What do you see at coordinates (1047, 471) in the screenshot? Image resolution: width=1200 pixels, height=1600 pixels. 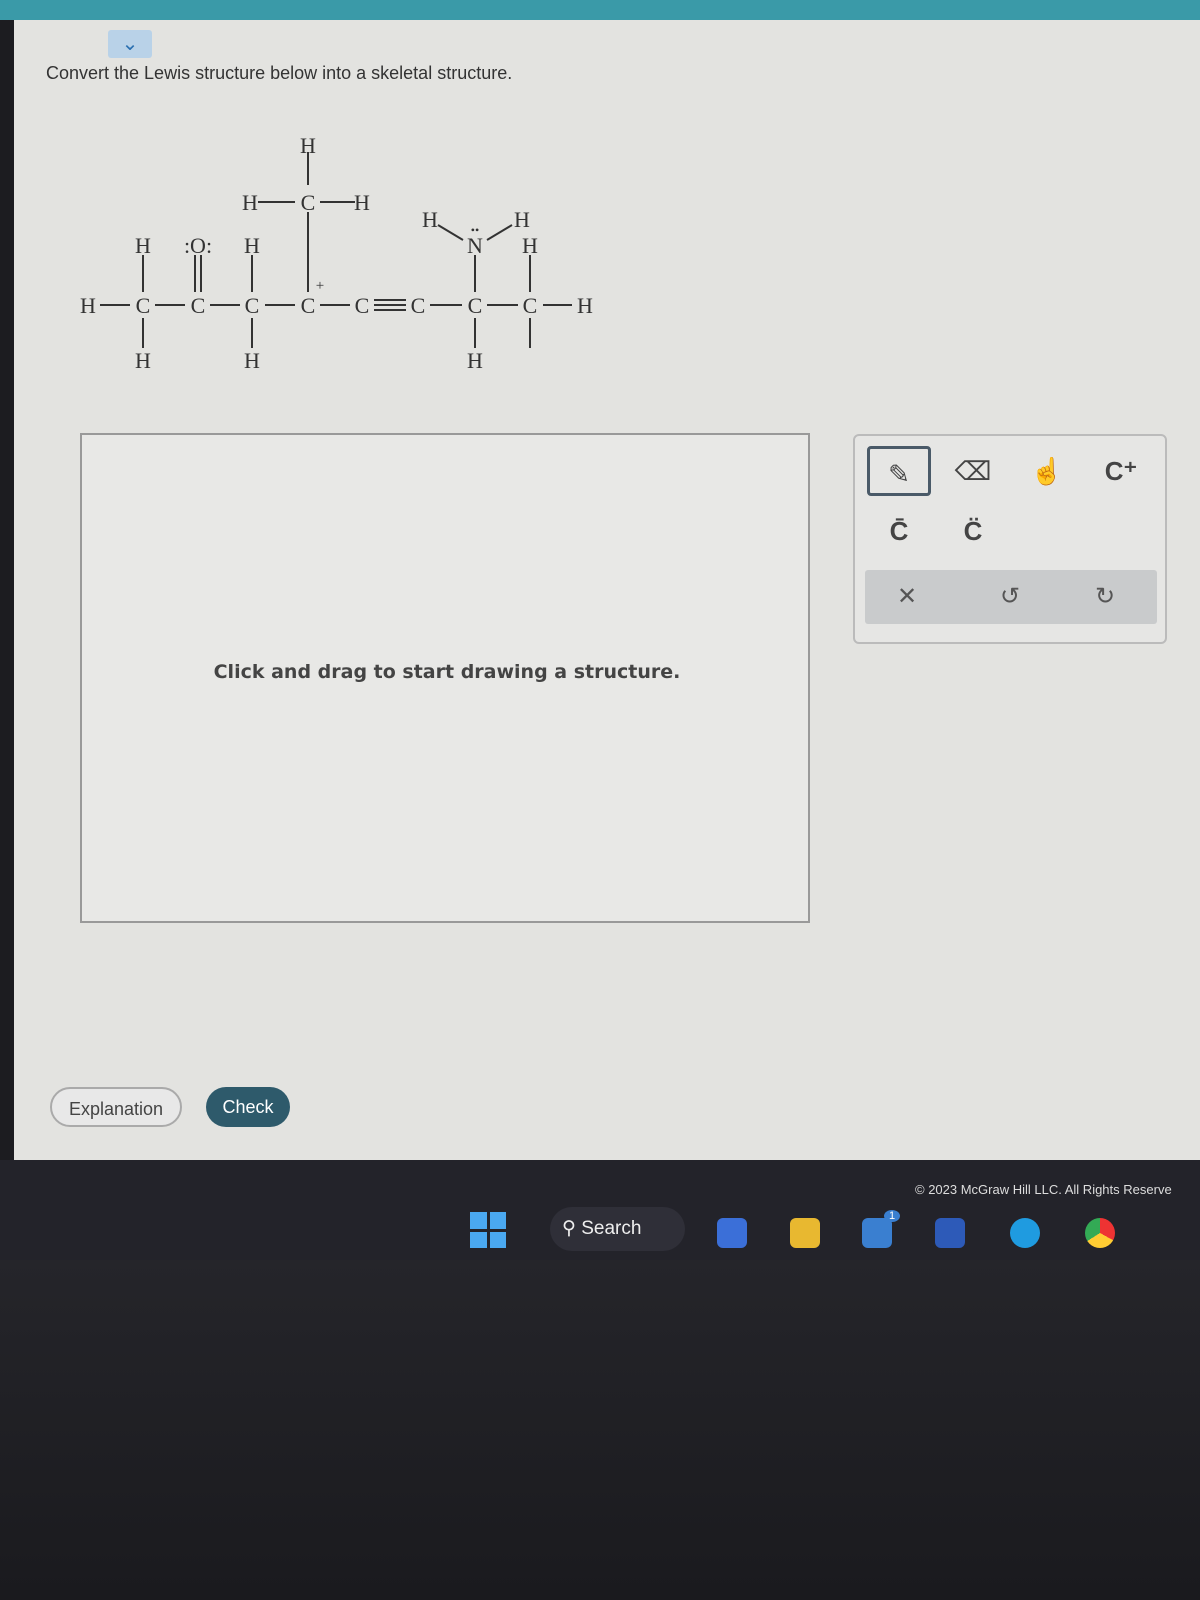 I see `hand-icon: ☝` at bounding box center [1047, 471].